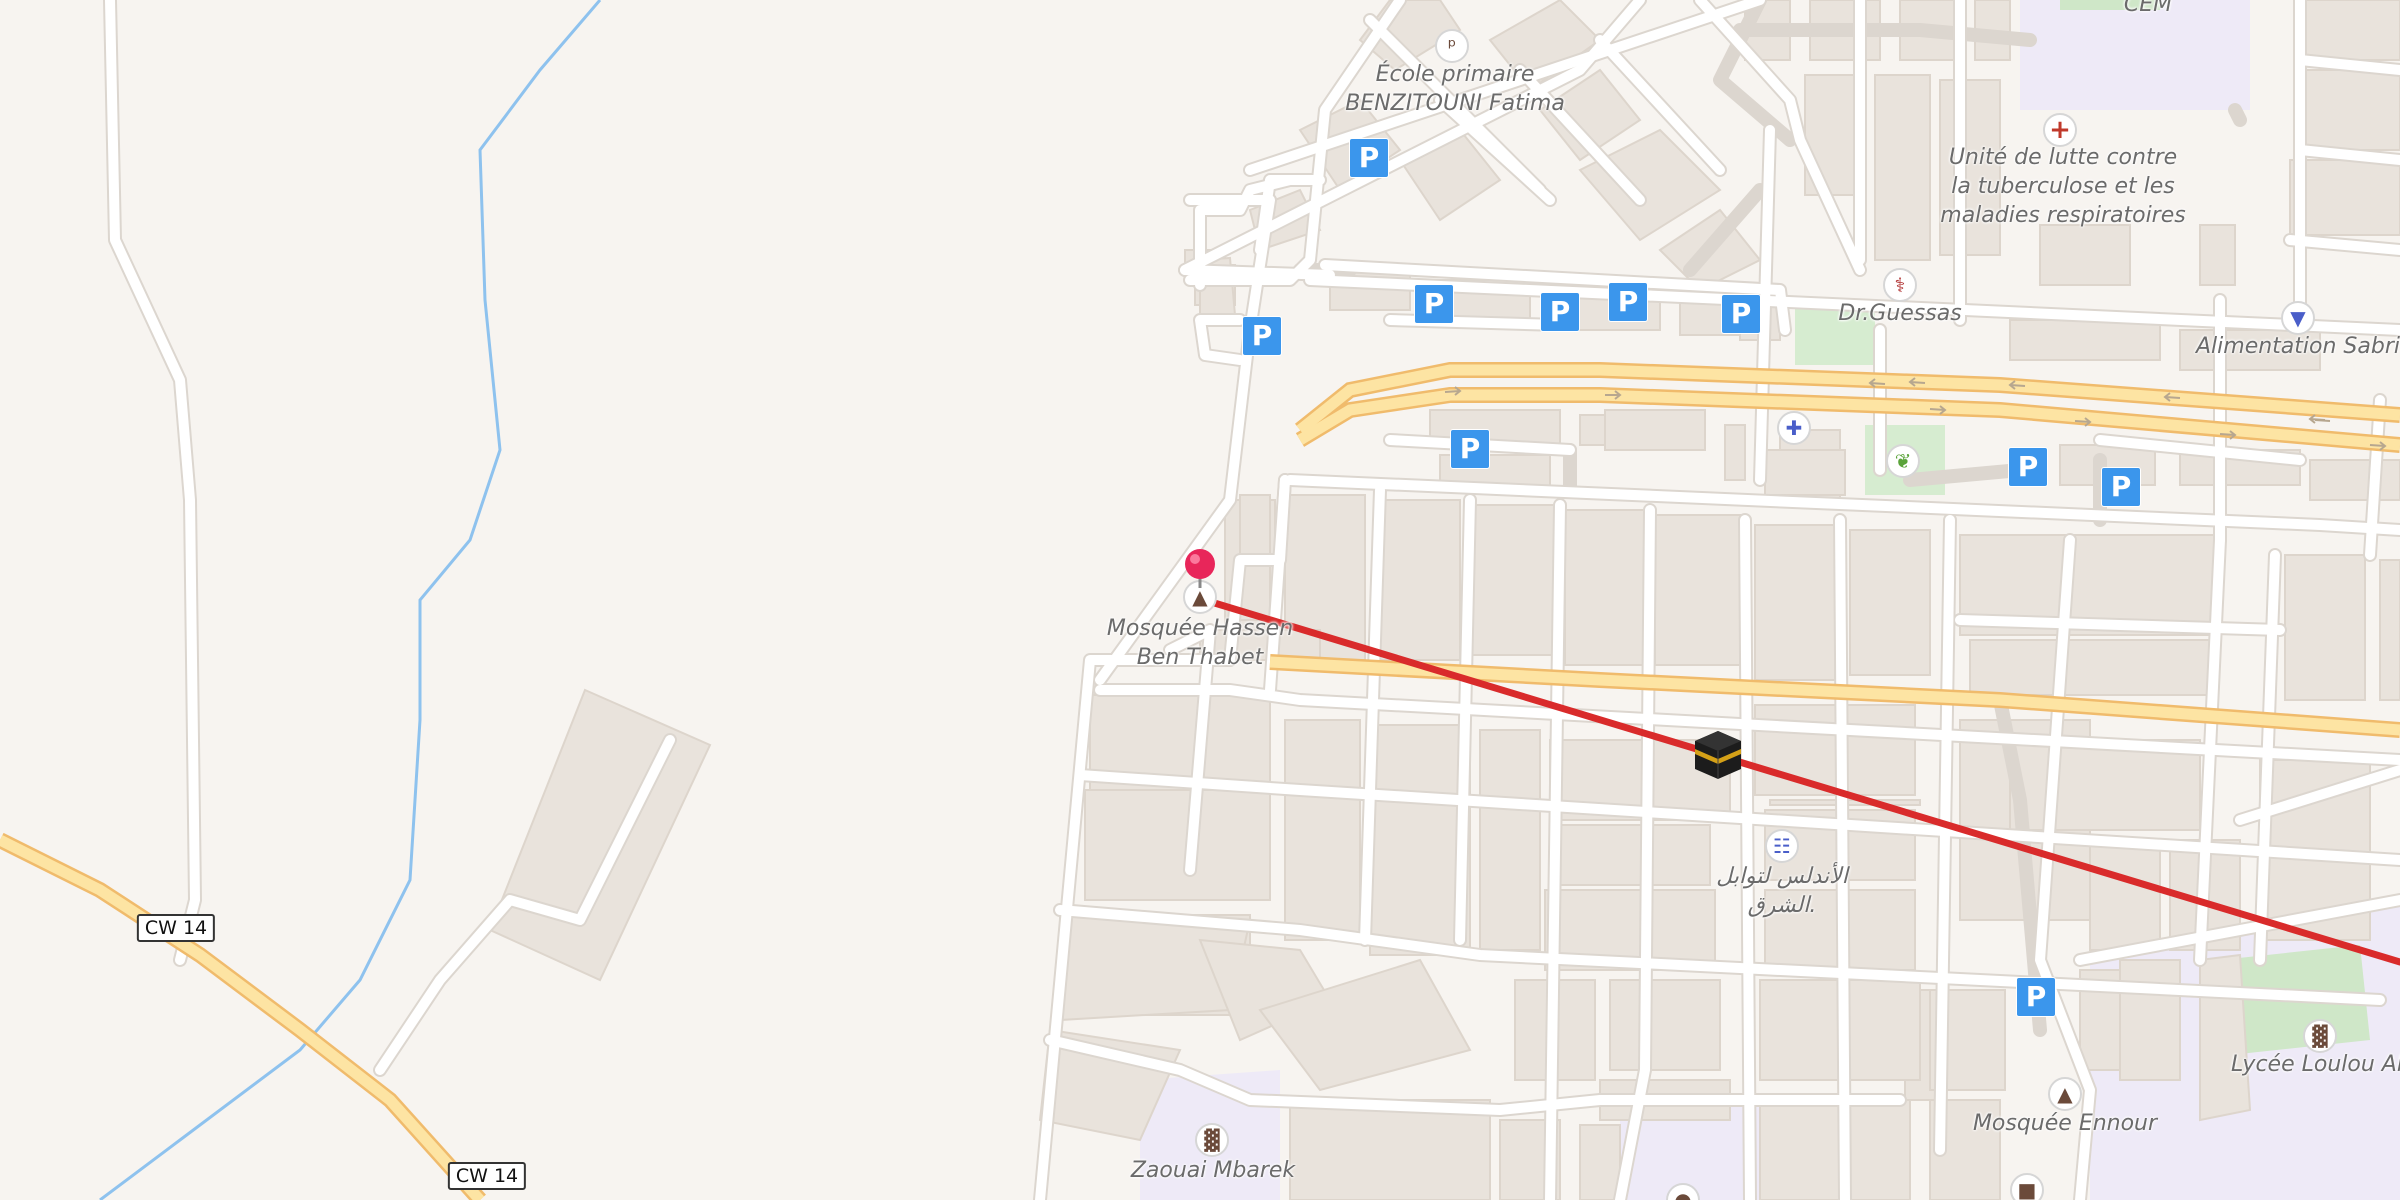 Image resolution: width=2400 pixels, height=1200 pixels. What do you see at coordinates (1452, 46) in the screenshot?
I see `school-icon: ᵖ` at bounding box center [1452, 46].